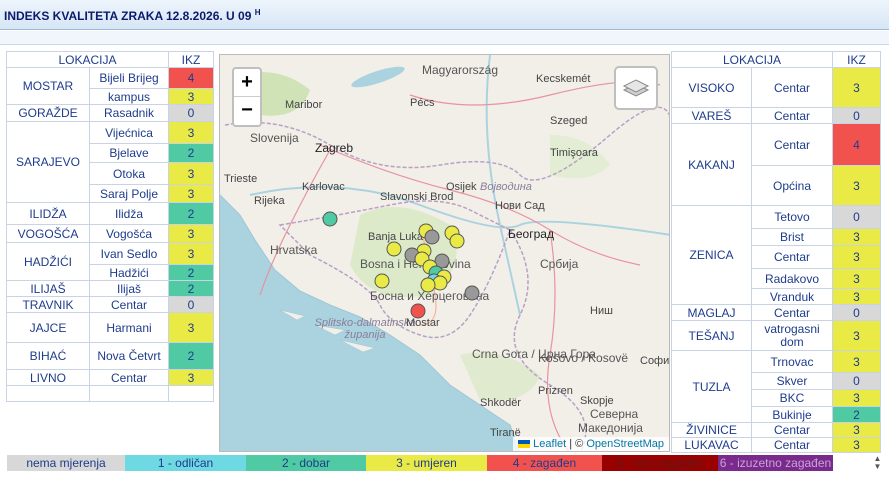  What do you see at coordinates (129, 132) in the screenshot?
I see `station-name: Vijećnica` at bounding box center [129, 132].